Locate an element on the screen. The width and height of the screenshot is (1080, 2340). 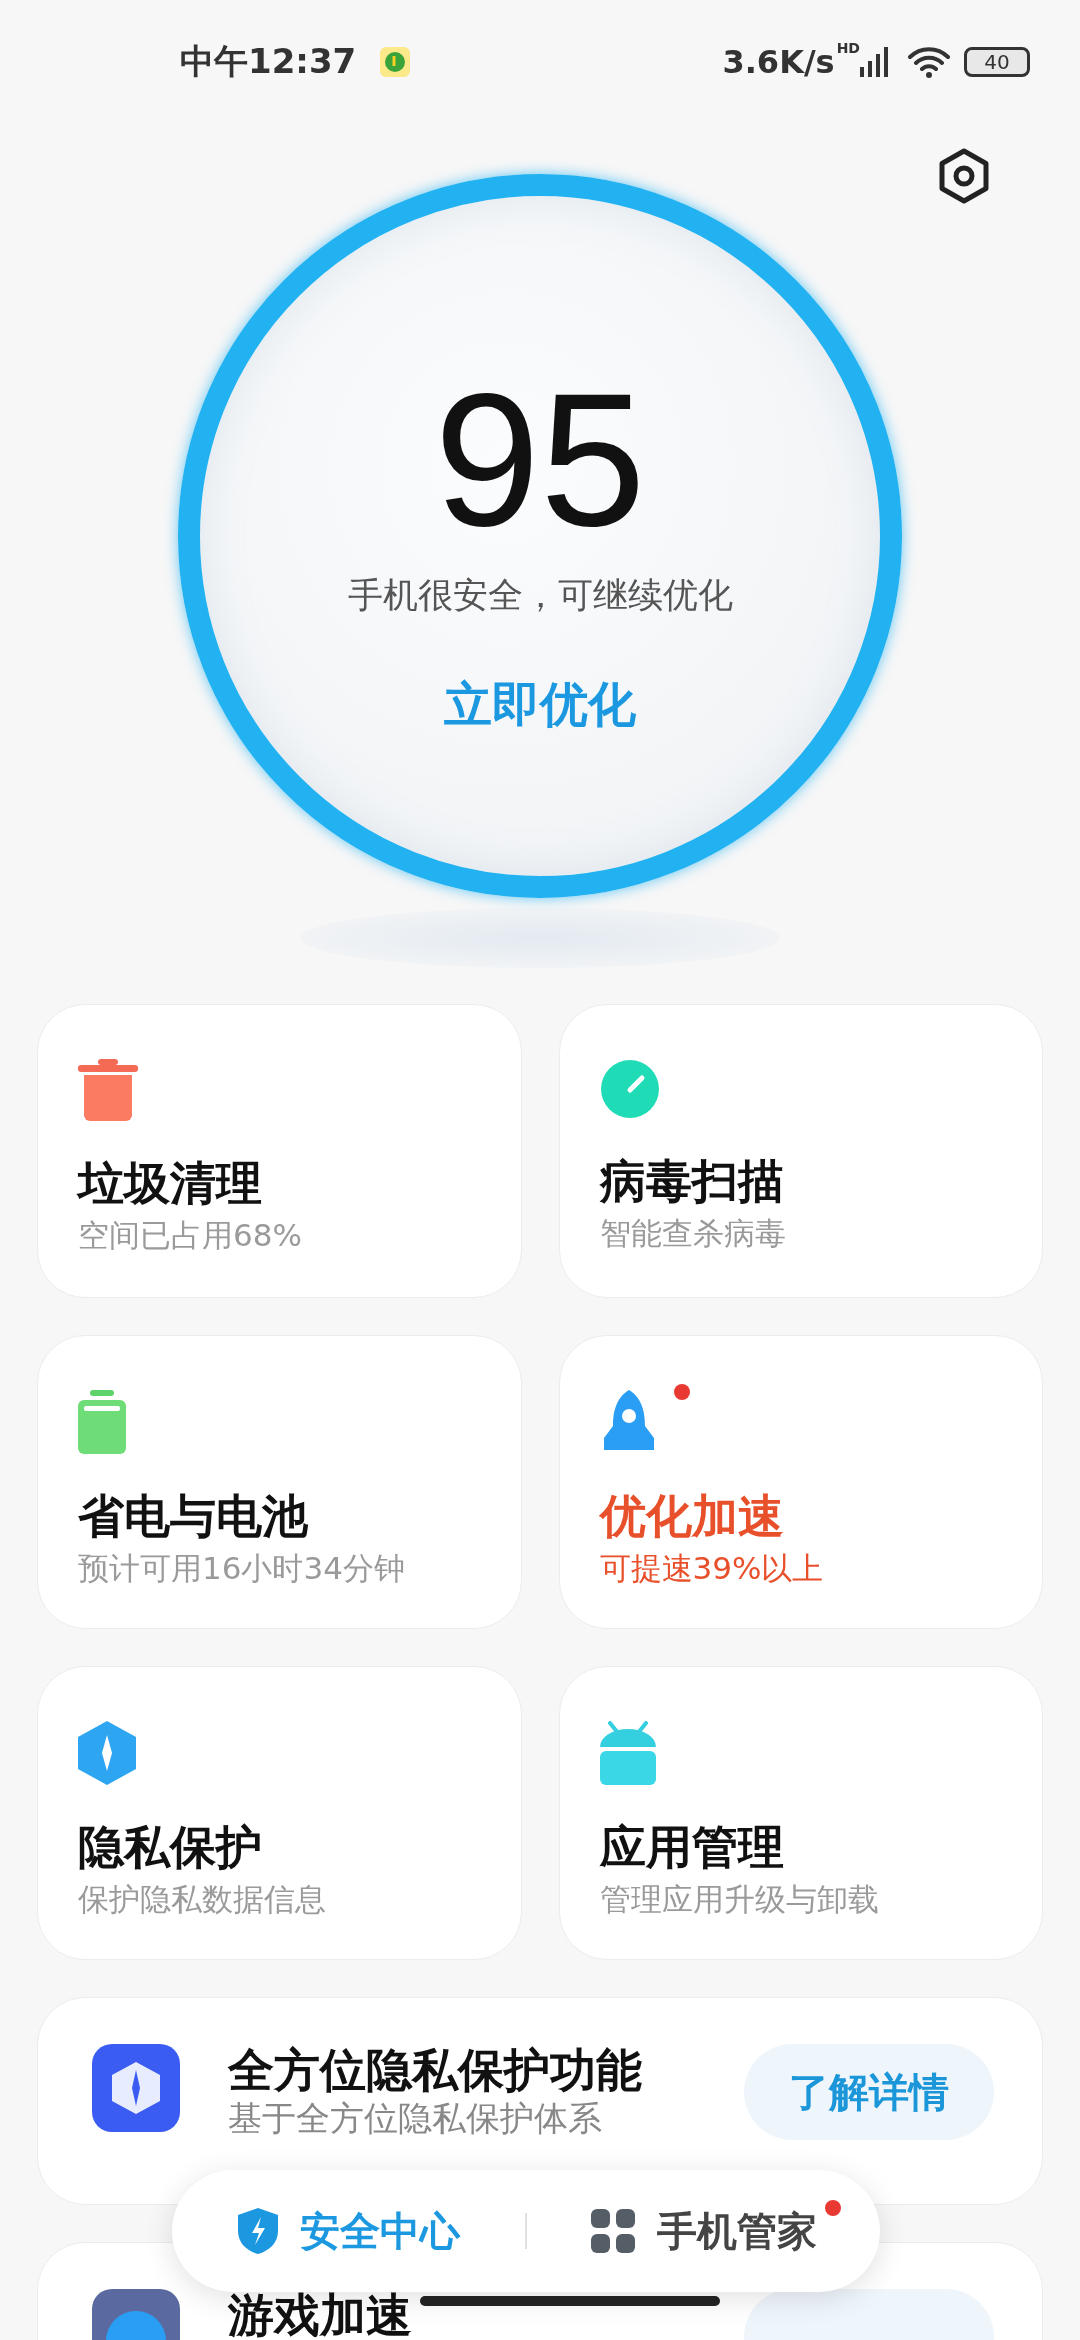
battery-icon is located at coordinates (102, 1422).